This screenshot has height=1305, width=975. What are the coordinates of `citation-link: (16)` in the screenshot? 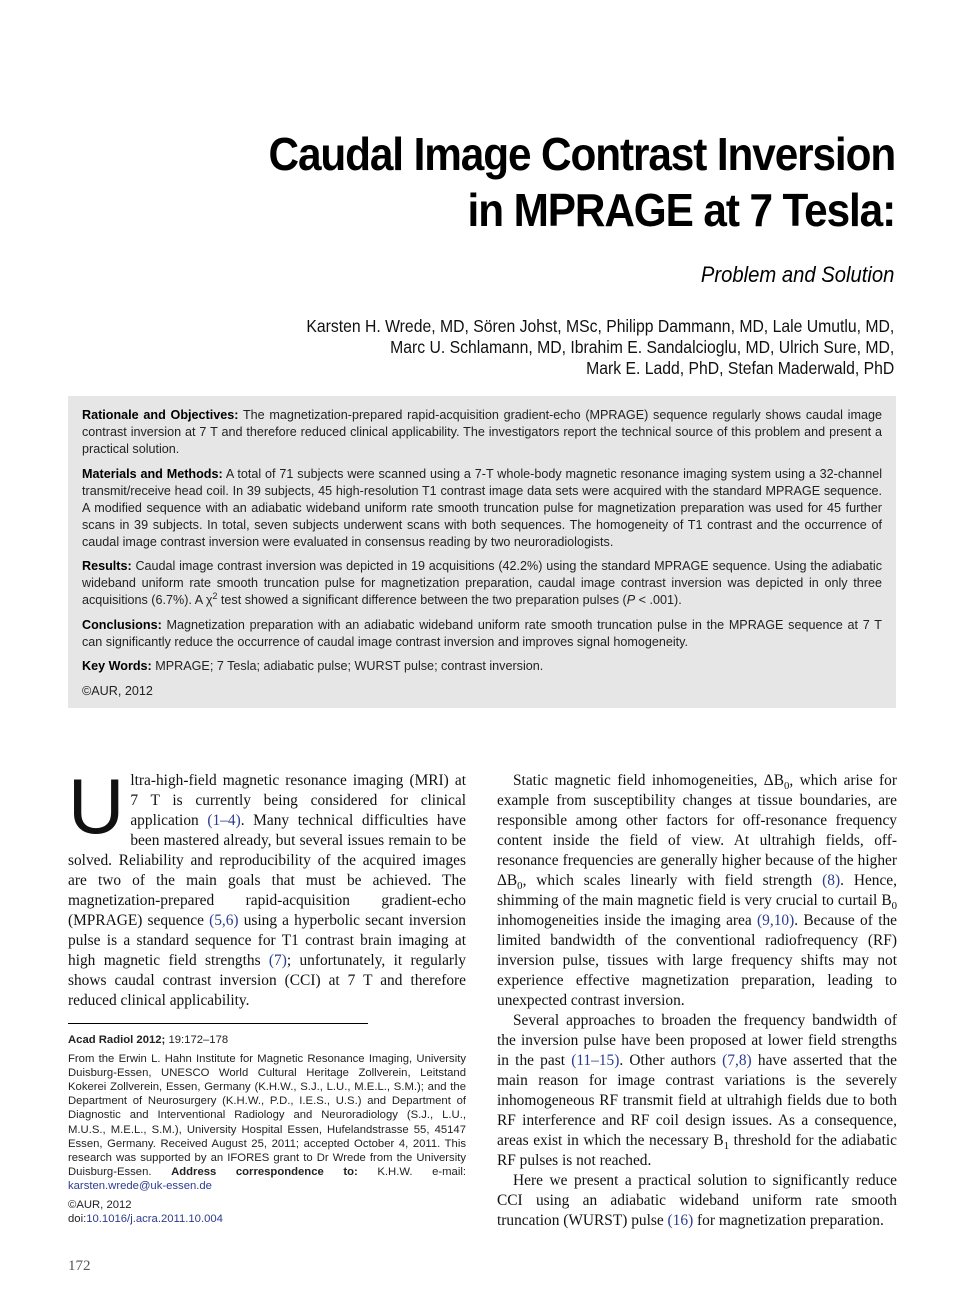 It's located at (681, 1220).